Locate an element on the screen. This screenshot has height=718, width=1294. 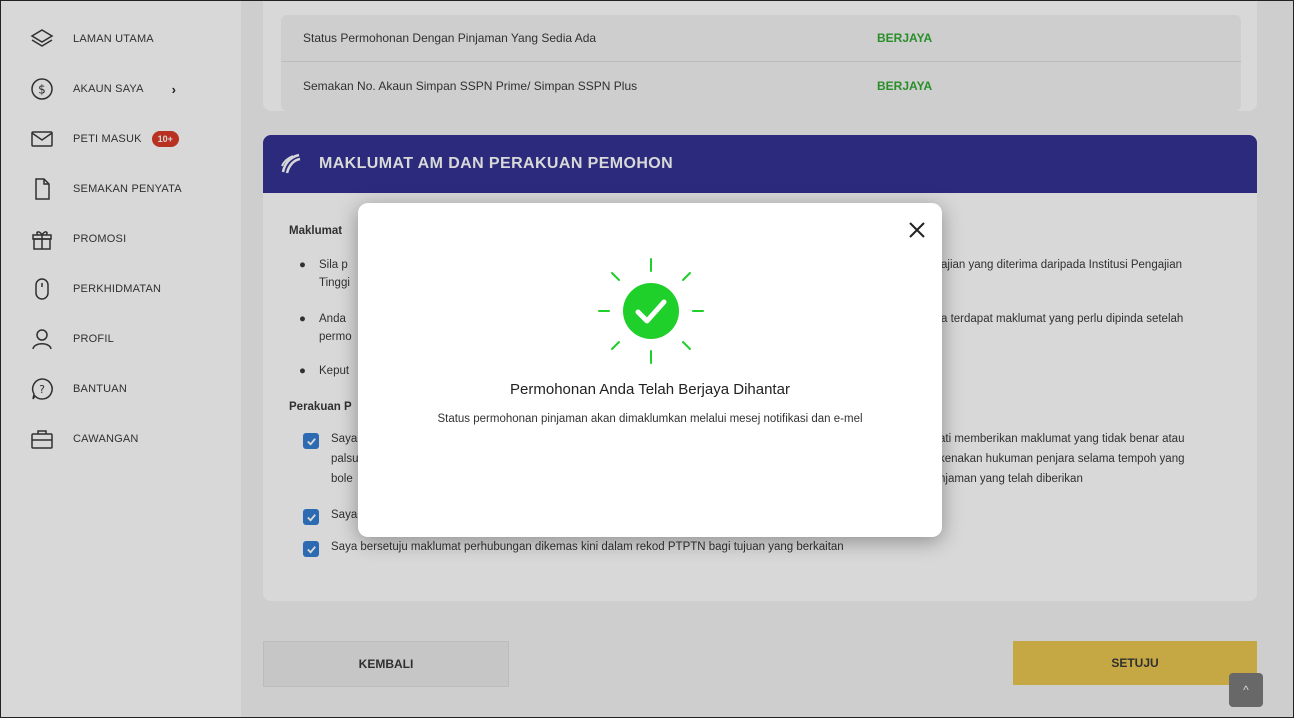
success-check-icon is located at coordinates (651, 311).